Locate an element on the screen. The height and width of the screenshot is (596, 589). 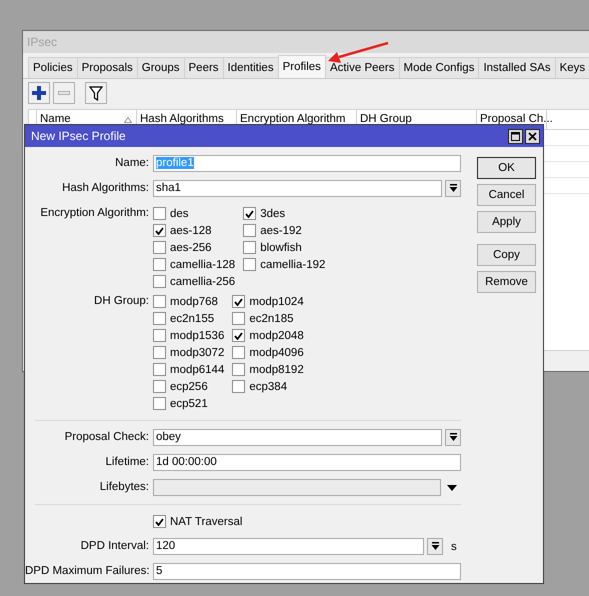
option-label: modp2048 is located at coordinates (276, 336).